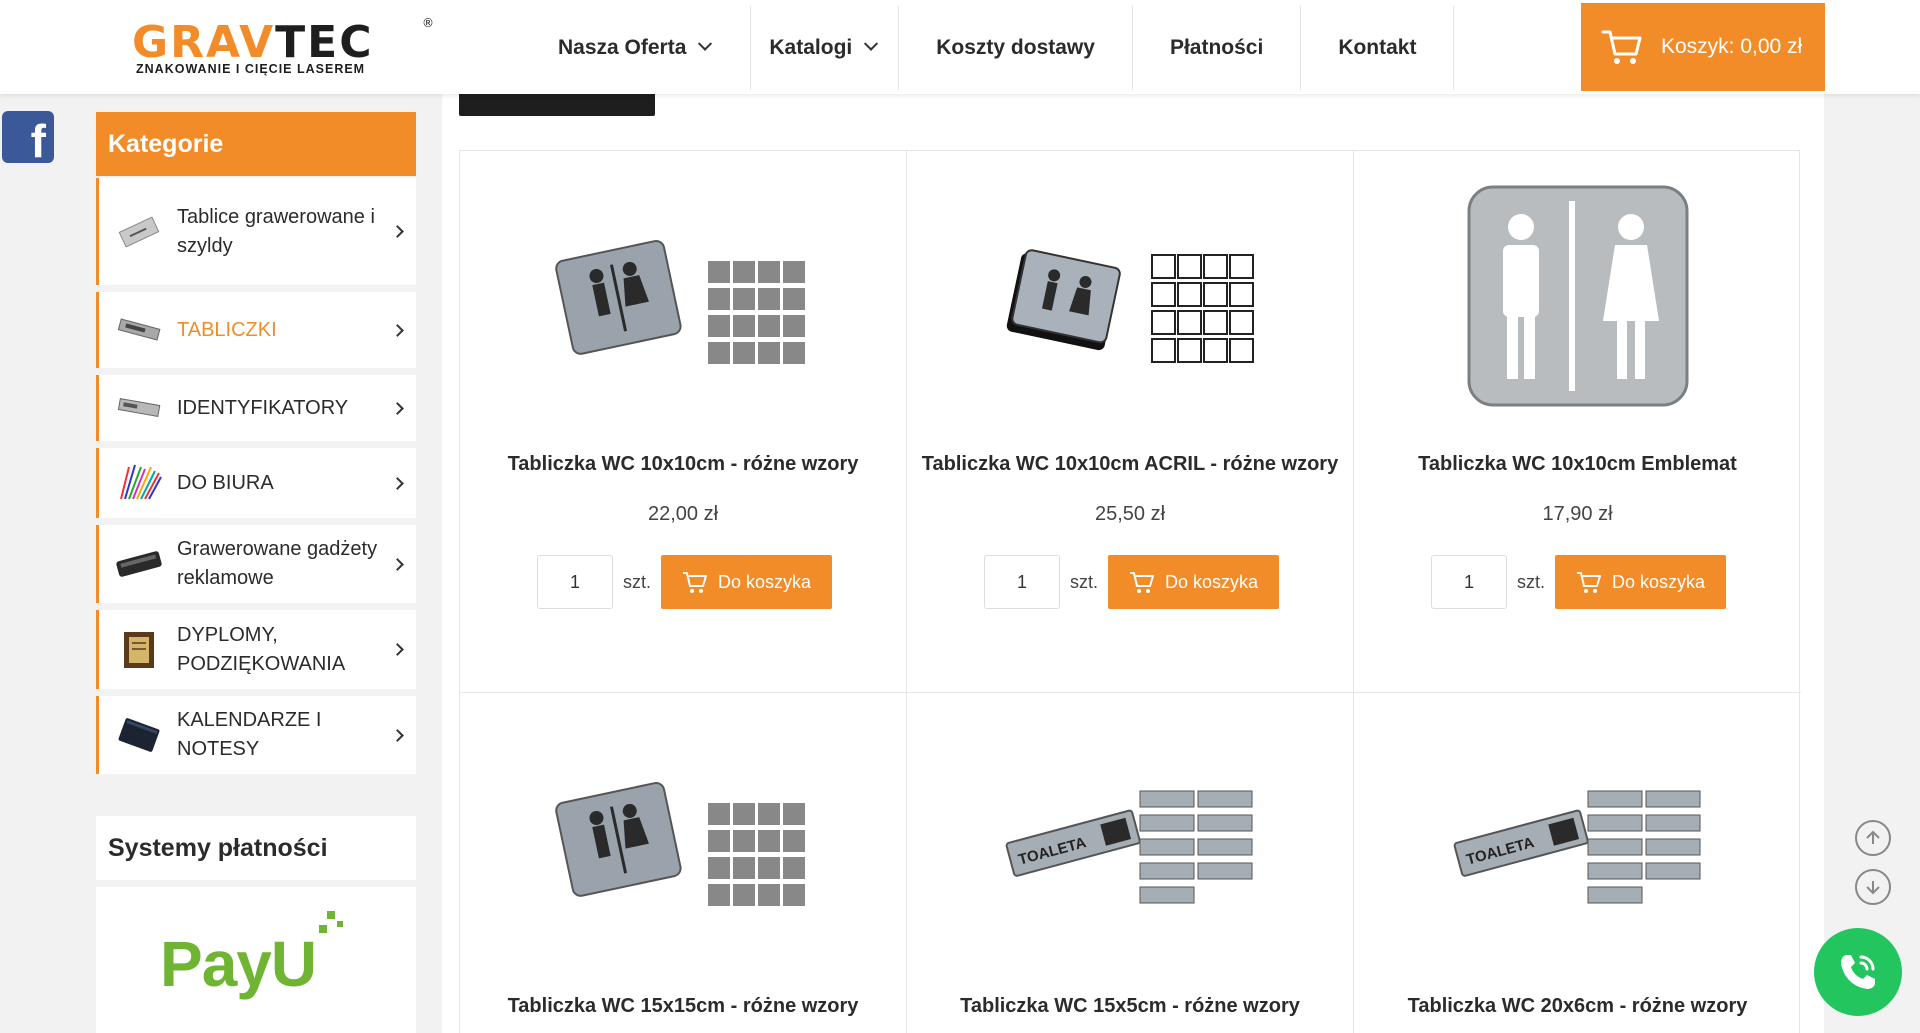 Image resolution: width=1920 pixels, height=1033 pixels. What do you see at coordinates (28, 137) in the screenshot?
I see `facebook-icon: f` at bounding box center [28, 137].